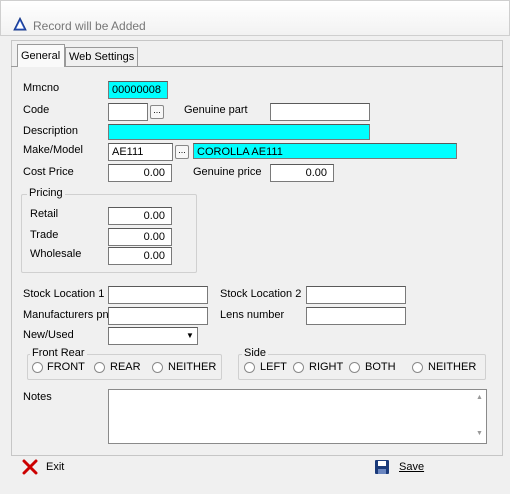  What do you see at coordinates (356, 316) in the screenshot?
I see `lens-number-field` at bounding box center [356, 316].